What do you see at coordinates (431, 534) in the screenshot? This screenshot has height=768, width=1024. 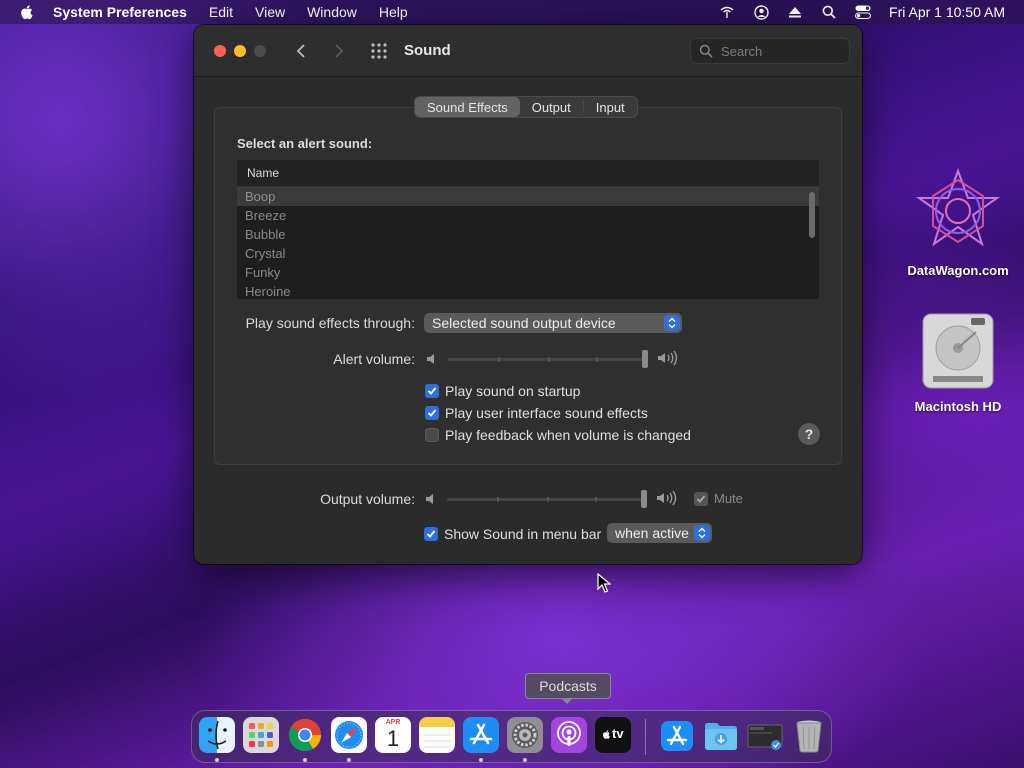 I see `show-in-menubar-checkbox` at bounding box center [431, 534].